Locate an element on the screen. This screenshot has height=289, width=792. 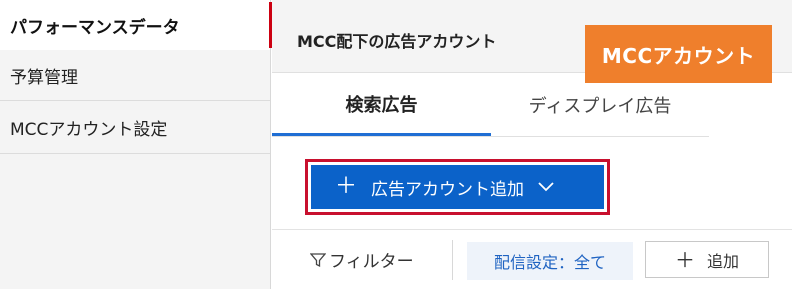
tab-display-ads: ディスプレイ広告 is located at coordinates (600, 105).